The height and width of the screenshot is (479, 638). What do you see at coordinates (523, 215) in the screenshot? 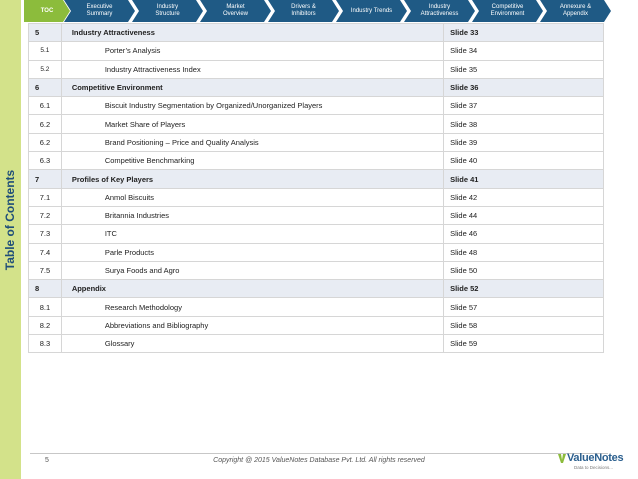
I see `toc-slide: Slide 44` at bounding box center [523, 215].